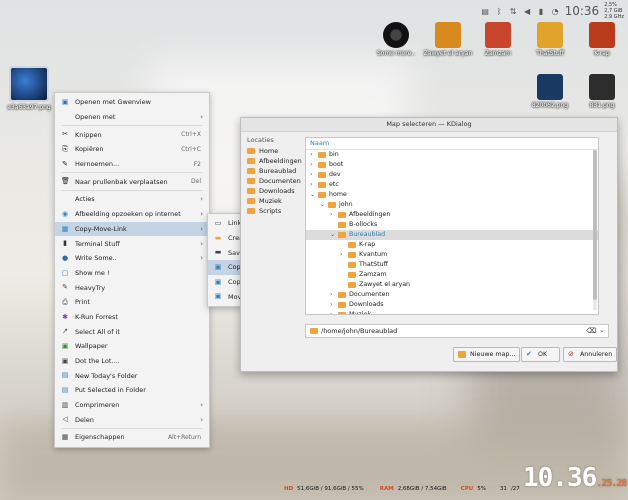  Describe the element at coordinates (65, 213) in the screenshot. I see `afbeelding-opzoeken-op-internet-icon: ◉` at that location.